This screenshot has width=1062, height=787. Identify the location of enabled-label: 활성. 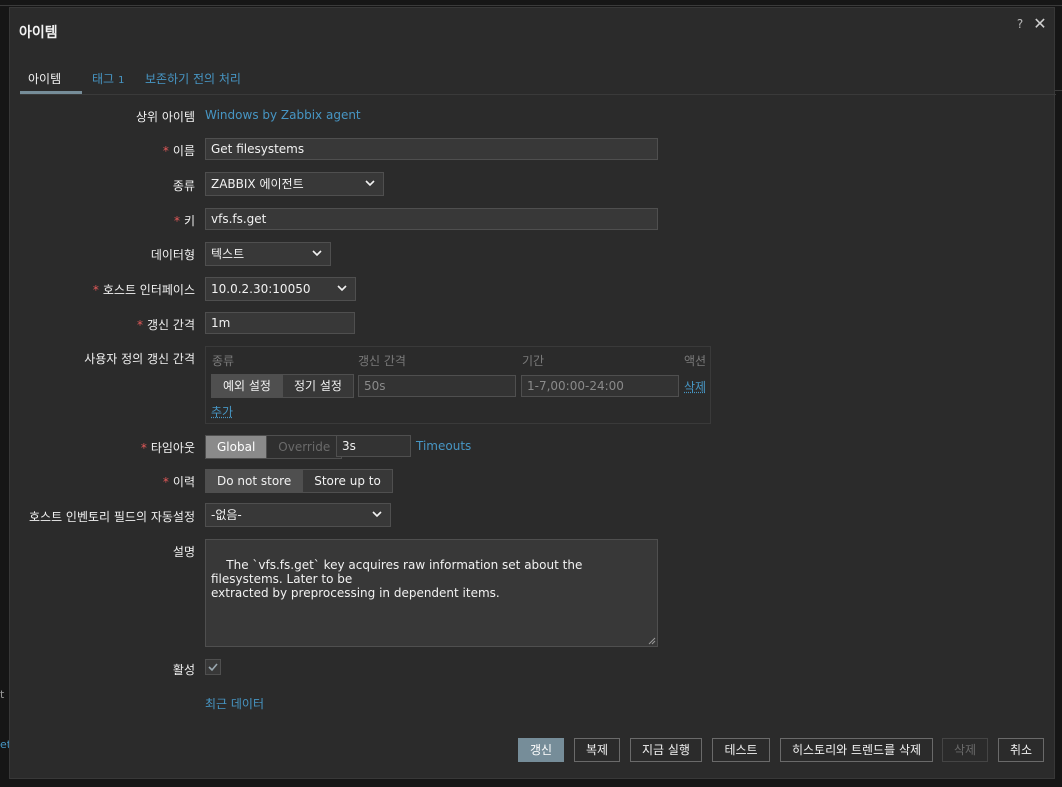
(183, 670).